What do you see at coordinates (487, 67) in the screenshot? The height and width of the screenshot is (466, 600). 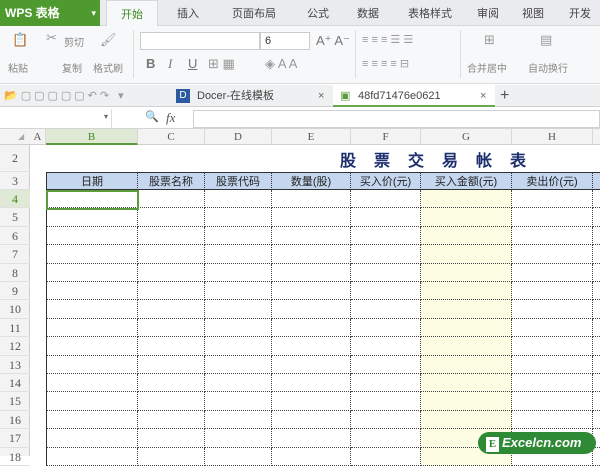 I see `merge-center-button: 合并居中` at bounding box center [487, 67].